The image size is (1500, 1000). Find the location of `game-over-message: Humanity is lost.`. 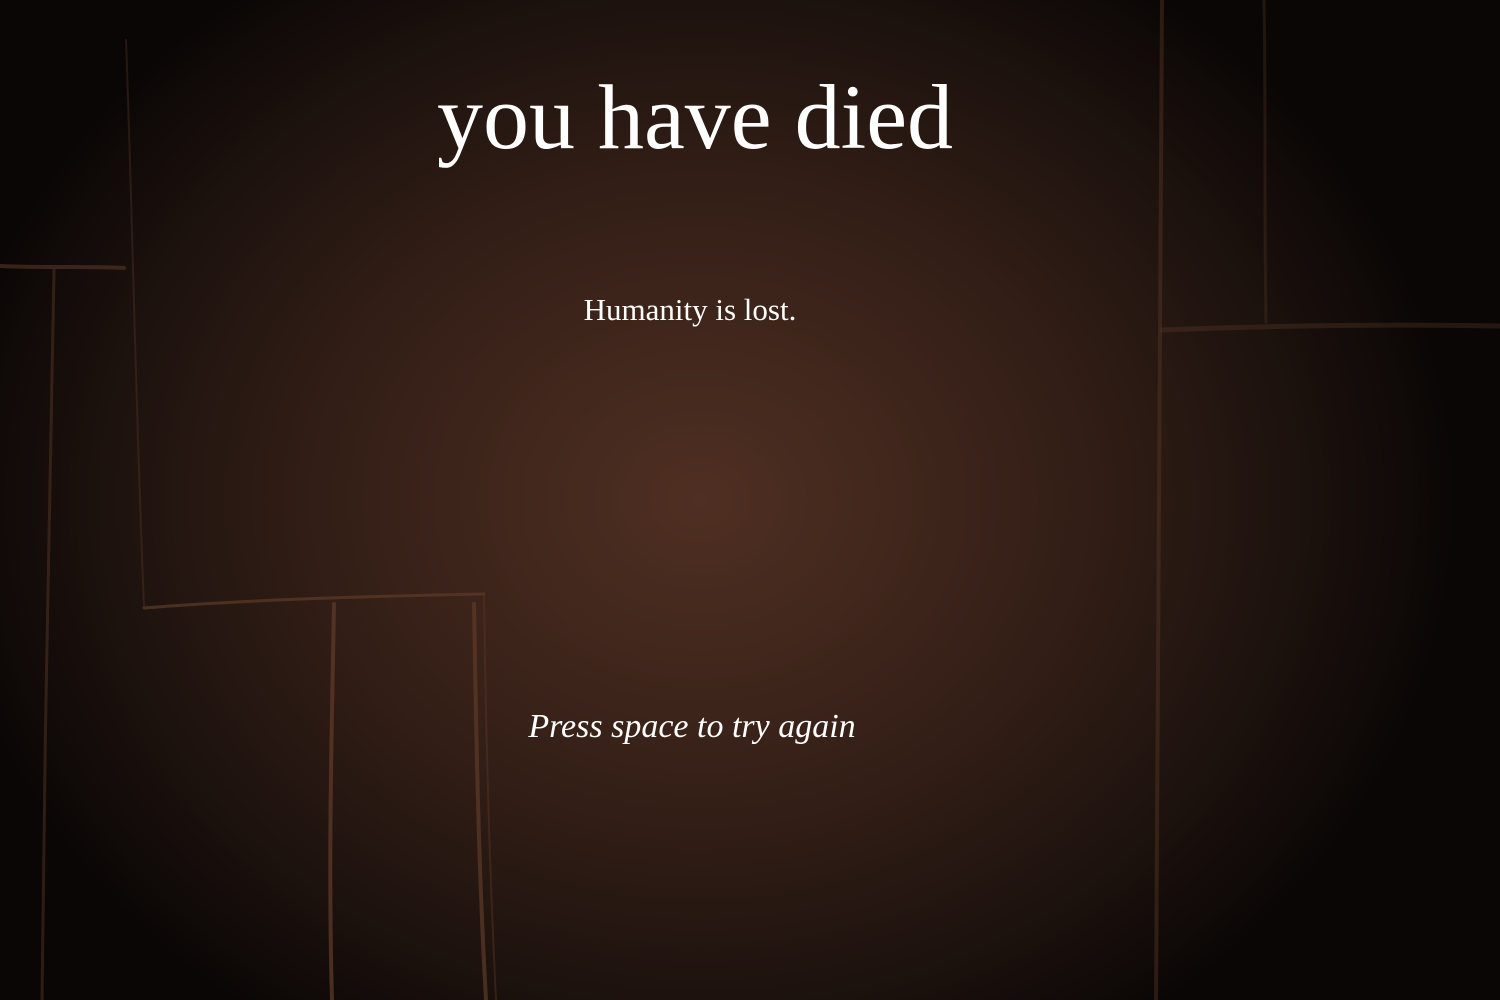

game-over-message: Humanity is lost. is located at coordinates (690, 309).